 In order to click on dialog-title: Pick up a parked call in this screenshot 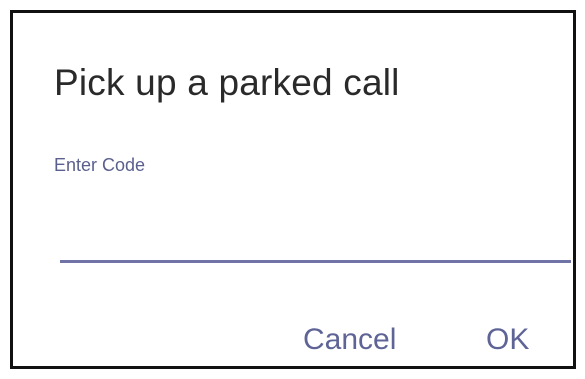, I will do `click(227, 82)`.